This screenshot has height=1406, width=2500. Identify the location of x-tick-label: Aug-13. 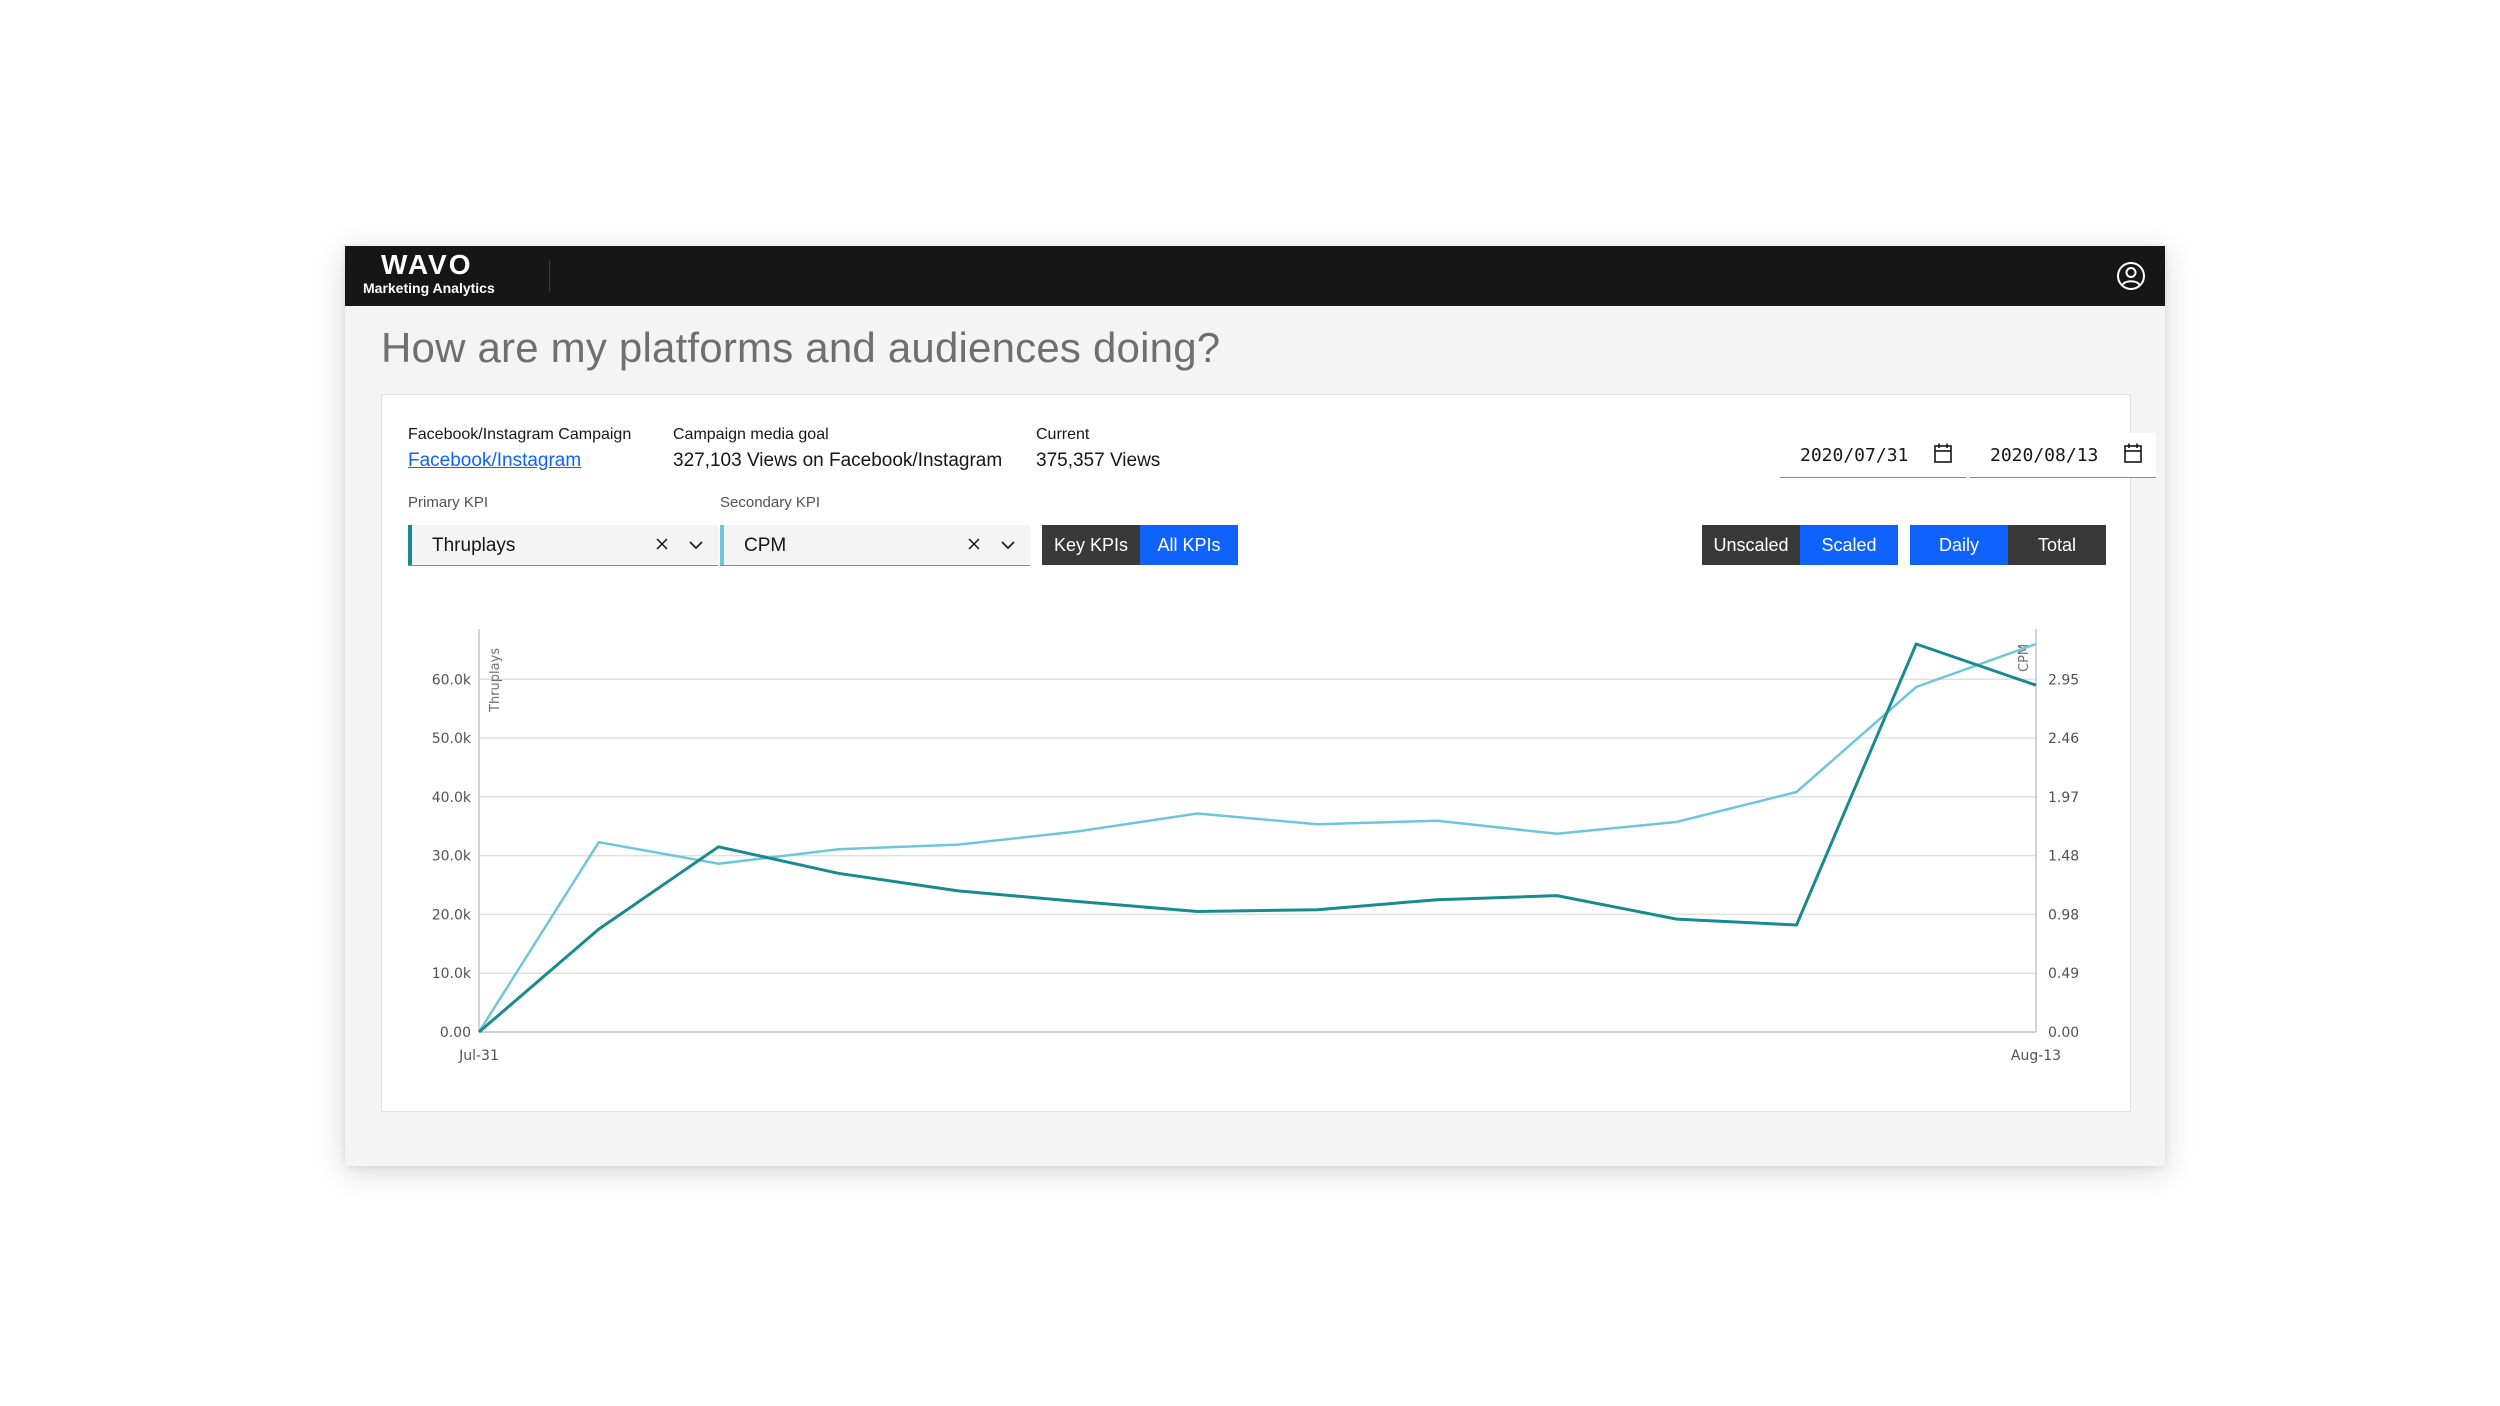
(2036, 1056).